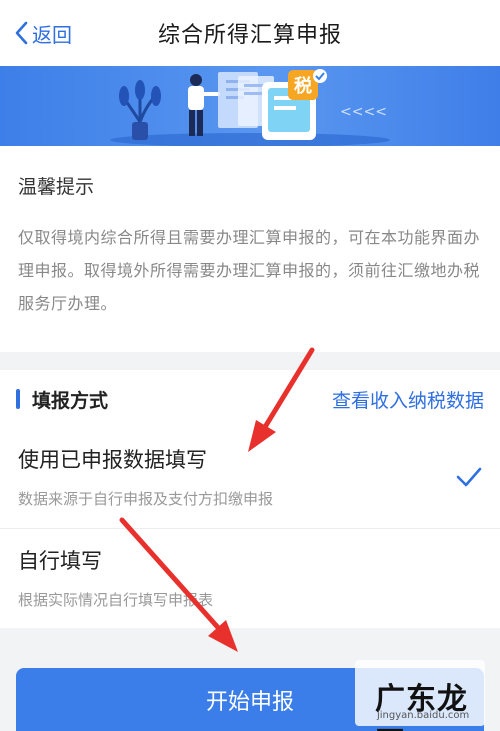 Image resolution: width=500 pixels, height=731 pixels. What do you see at coordinates (303, 86) in the screenshot?
I see `svg-text: 税` at bounding box center [303, 86].